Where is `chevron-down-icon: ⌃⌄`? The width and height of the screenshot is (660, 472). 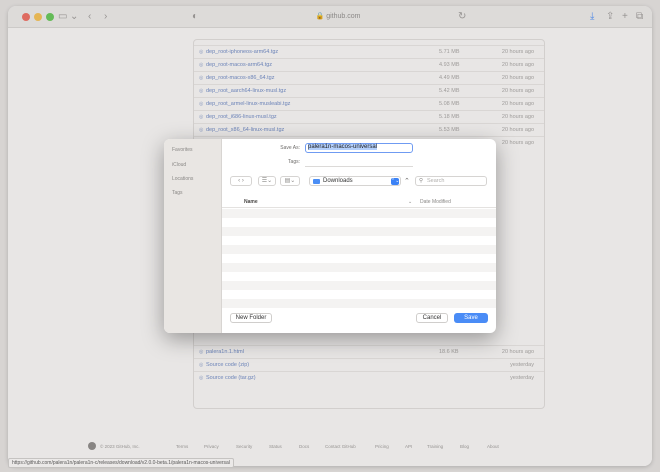
chevron-down-icon: ⌃⌄ is located at coordinates (395, 181).